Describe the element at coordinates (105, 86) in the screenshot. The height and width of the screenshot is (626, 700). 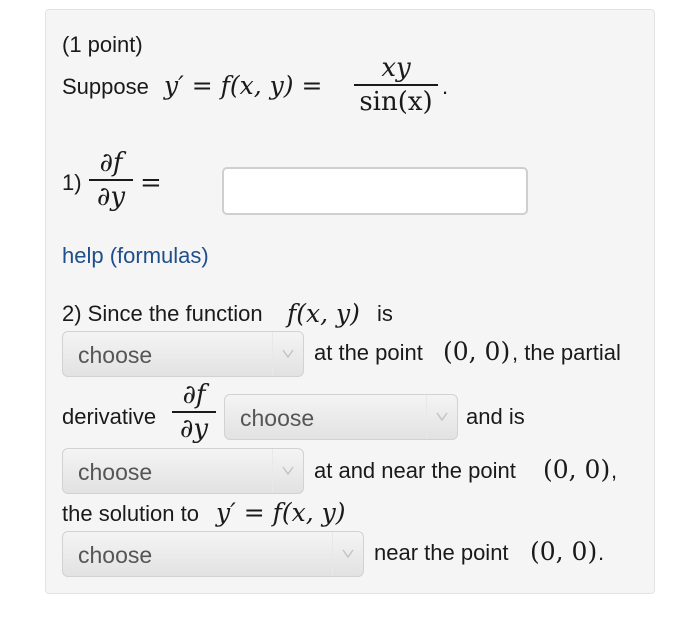
I see `suppose-text: Suppose` at that location.